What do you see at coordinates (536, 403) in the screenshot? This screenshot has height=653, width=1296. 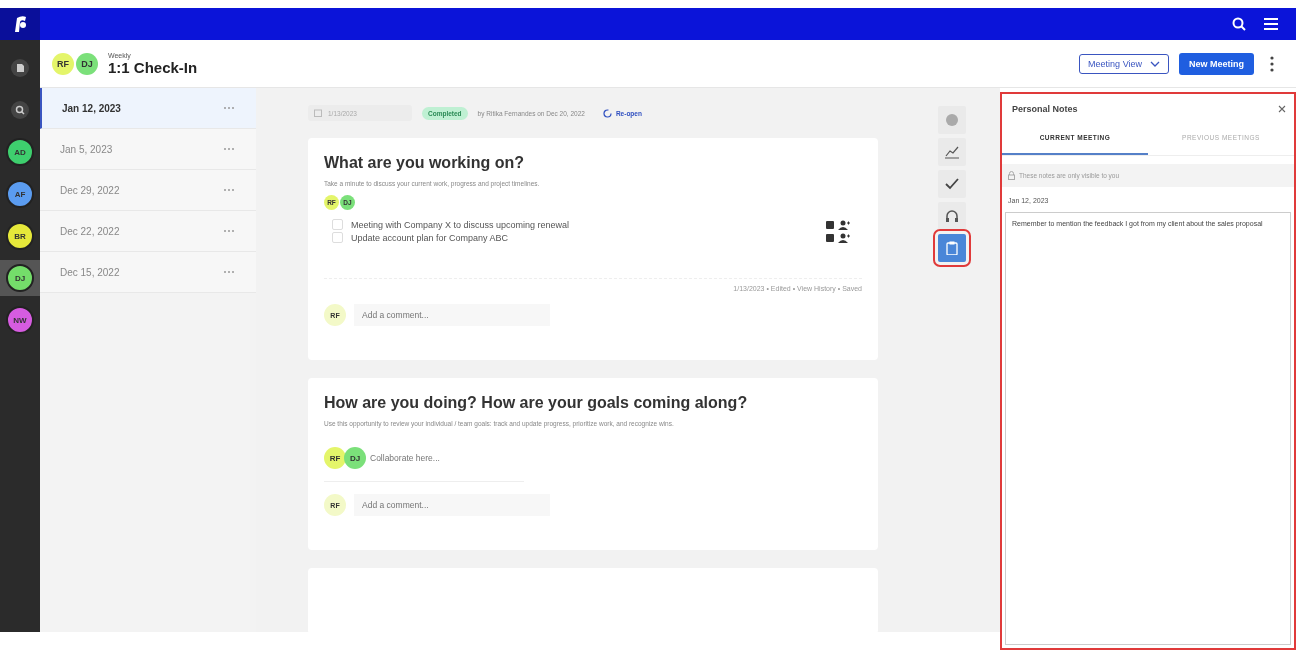 I see `section-title: How are you doing? How are your goals coming along?` at bounding box center [536, 403].